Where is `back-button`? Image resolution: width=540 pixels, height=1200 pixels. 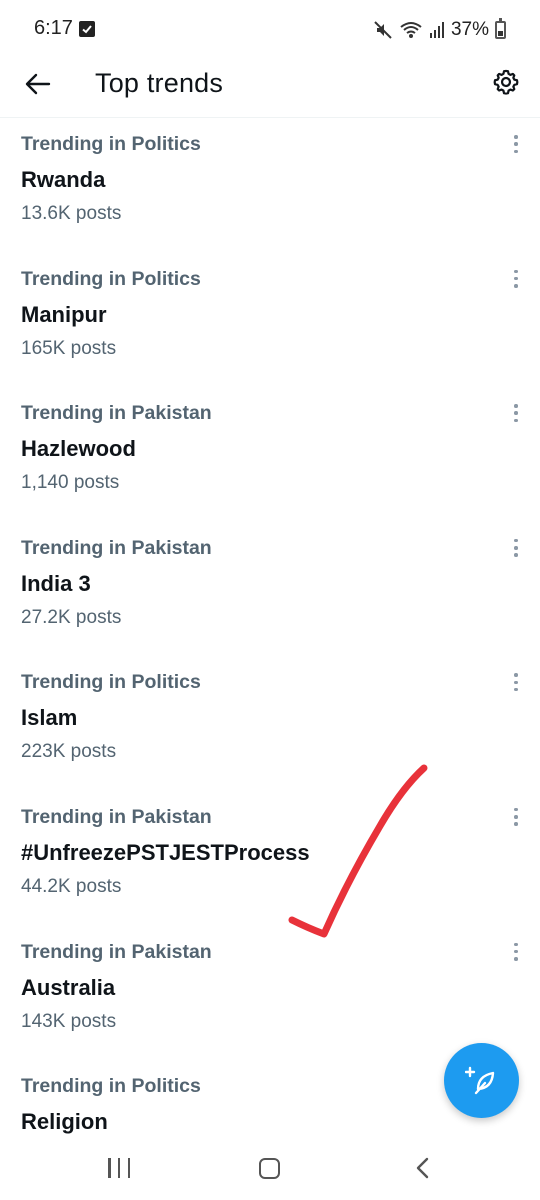 back-button is located at coordinates (38, 84).